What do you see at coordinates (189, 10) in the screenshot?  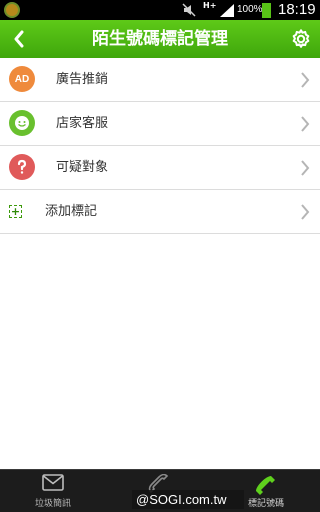 I see `mute-icon` at bounding box center [189, 10].